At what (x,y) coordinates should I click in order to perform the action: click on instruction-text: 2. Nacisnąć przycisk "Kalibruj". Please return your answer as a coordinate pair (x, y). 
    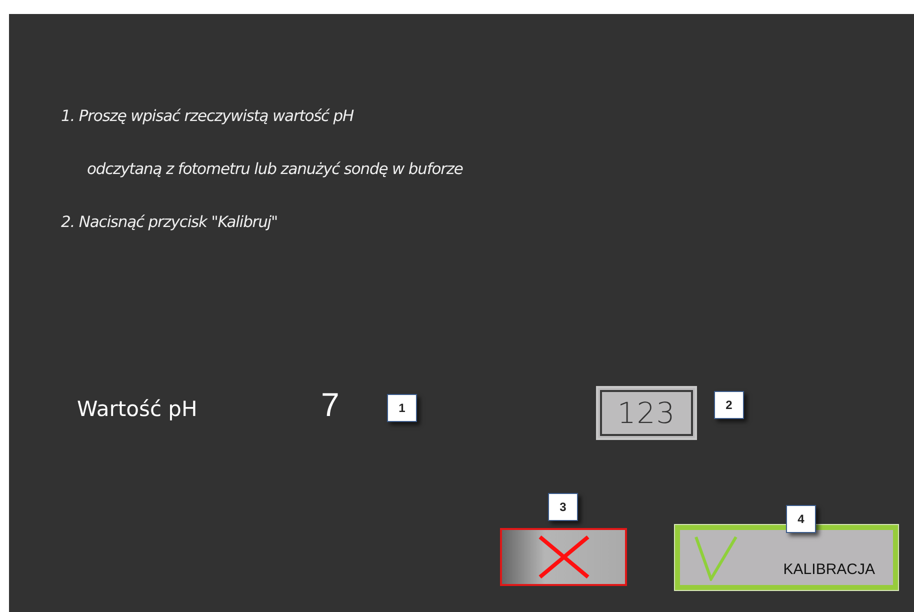
    Looking at the image, I should click on (170, 222).